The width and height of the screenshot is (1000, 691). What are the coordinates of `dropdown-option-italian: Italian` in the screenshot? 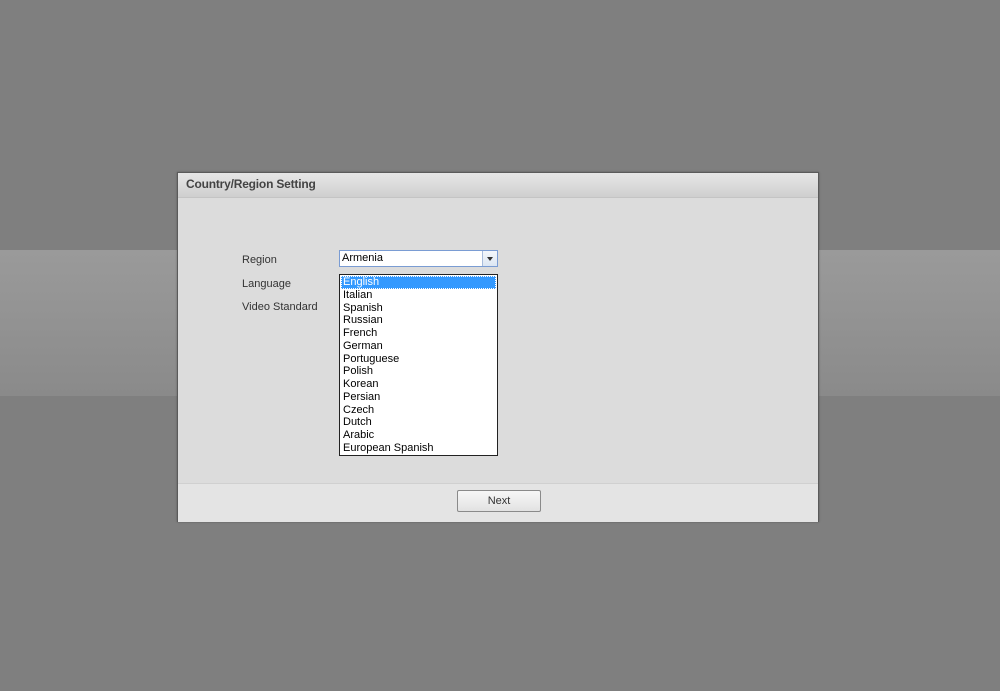 It's located at (418, 295).